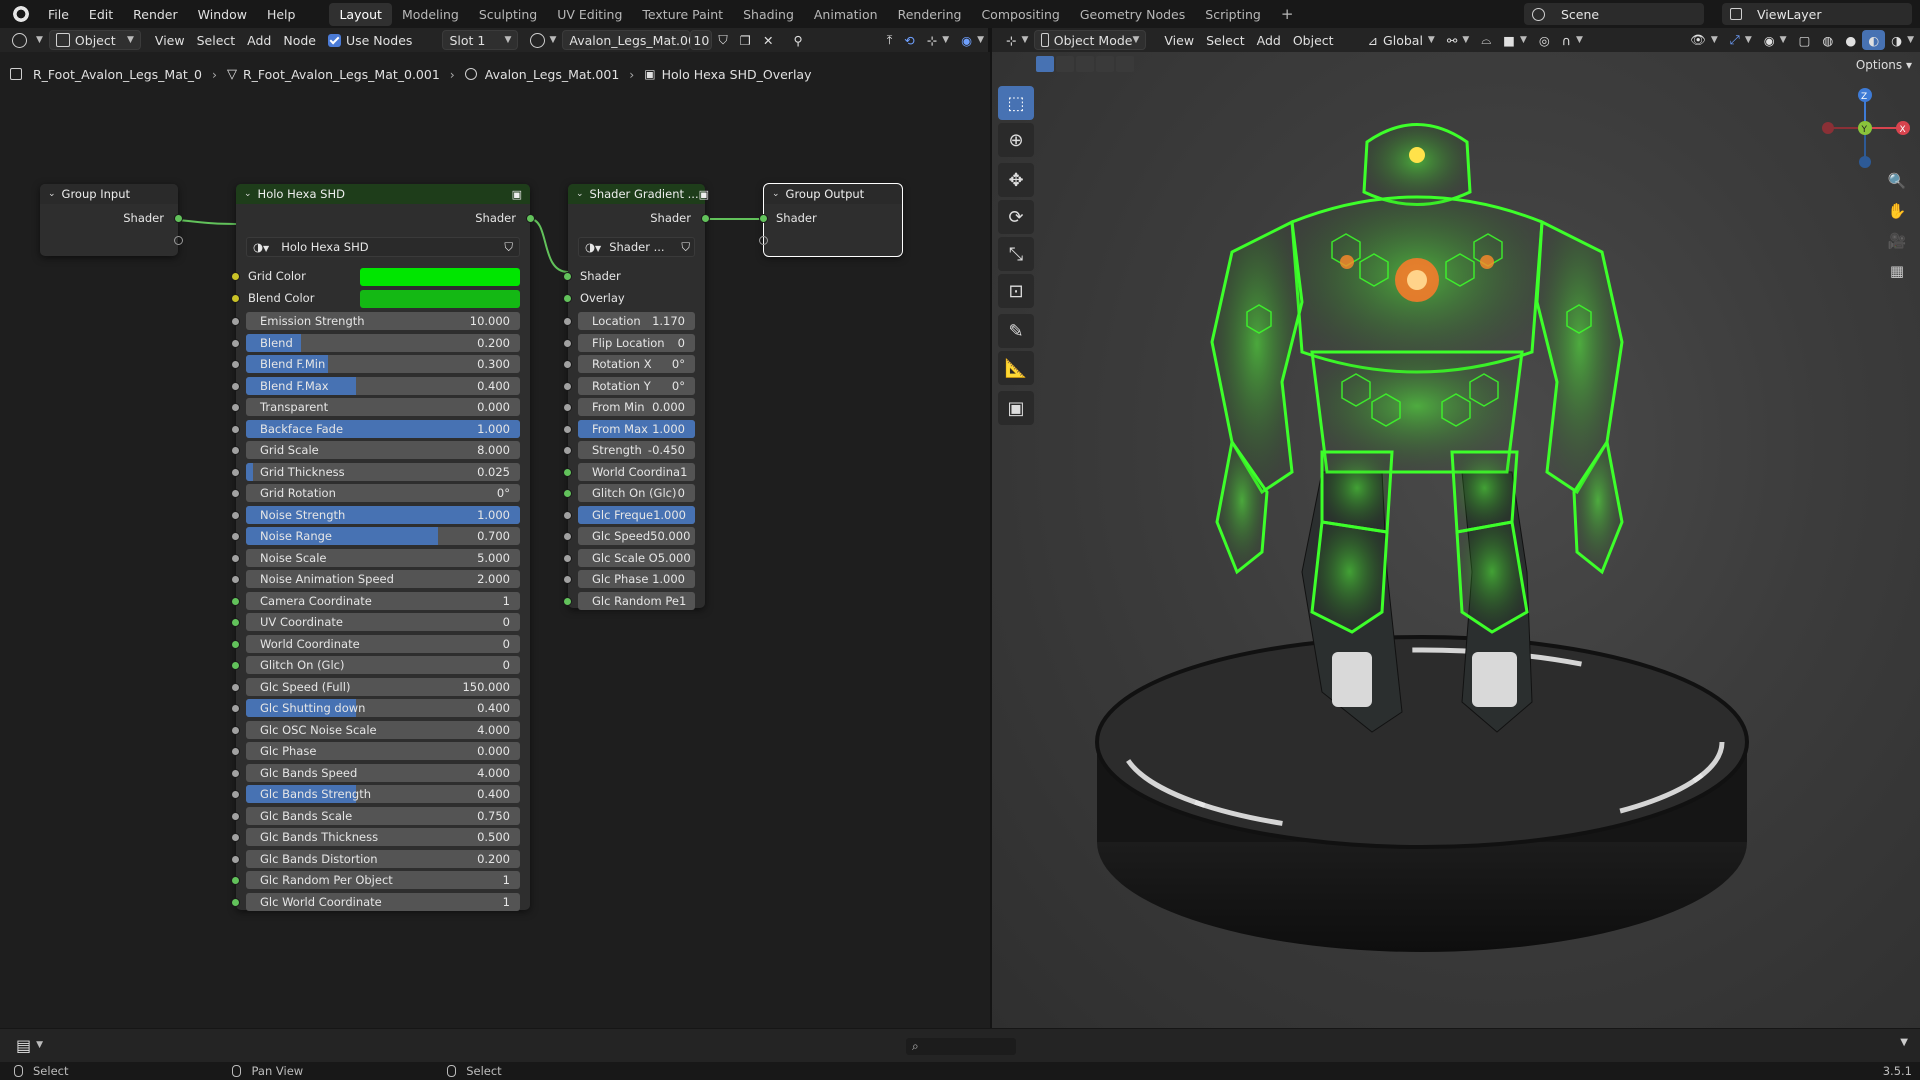  I want to click on holo-tree-selector: ◑▼ Holo Hexa SHD ⛉, so click(383, 247).